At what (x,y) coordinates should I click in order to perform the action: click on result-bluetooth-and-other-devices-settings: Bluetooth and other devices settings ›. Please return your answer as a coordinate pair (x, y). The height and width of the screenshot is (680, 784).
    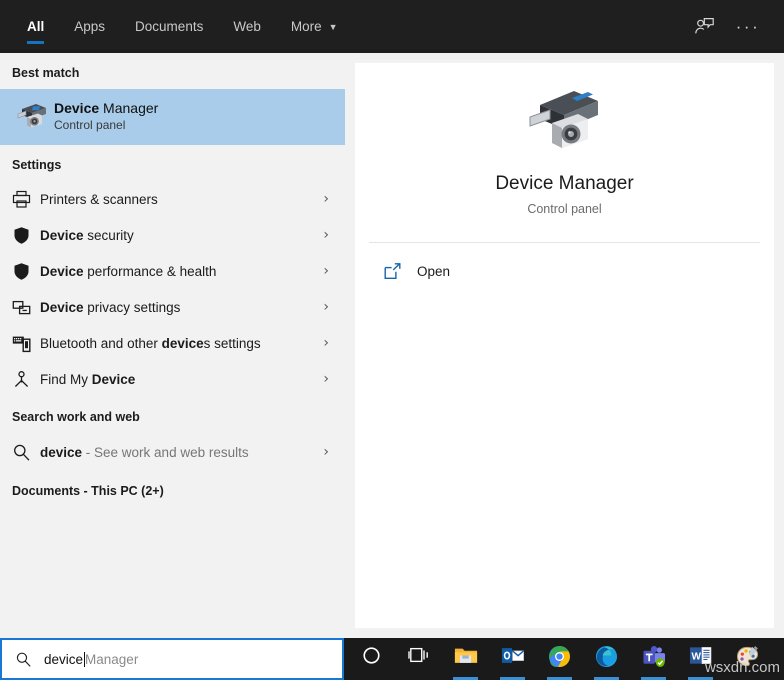
    Looking at the image, I should click on (172, 343).